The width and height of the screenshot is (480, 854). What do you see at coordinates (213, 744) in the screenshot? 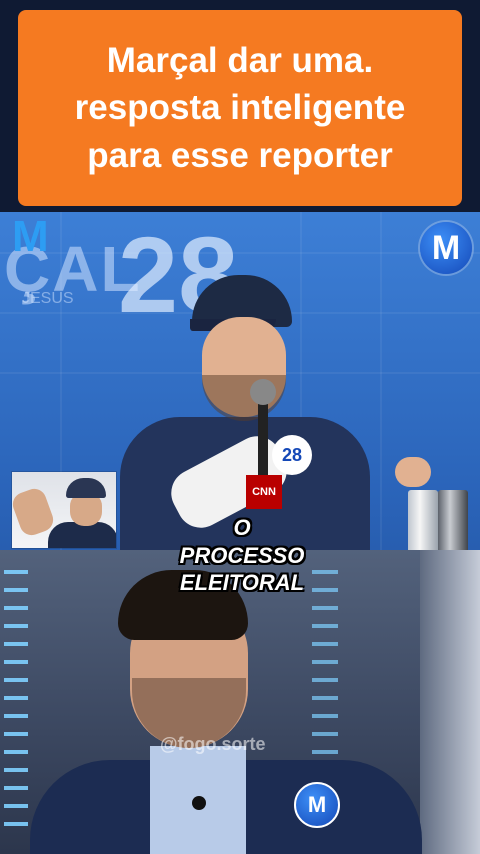
I see `watermark: @fogo.sorte` at bounding box center [213, 744].